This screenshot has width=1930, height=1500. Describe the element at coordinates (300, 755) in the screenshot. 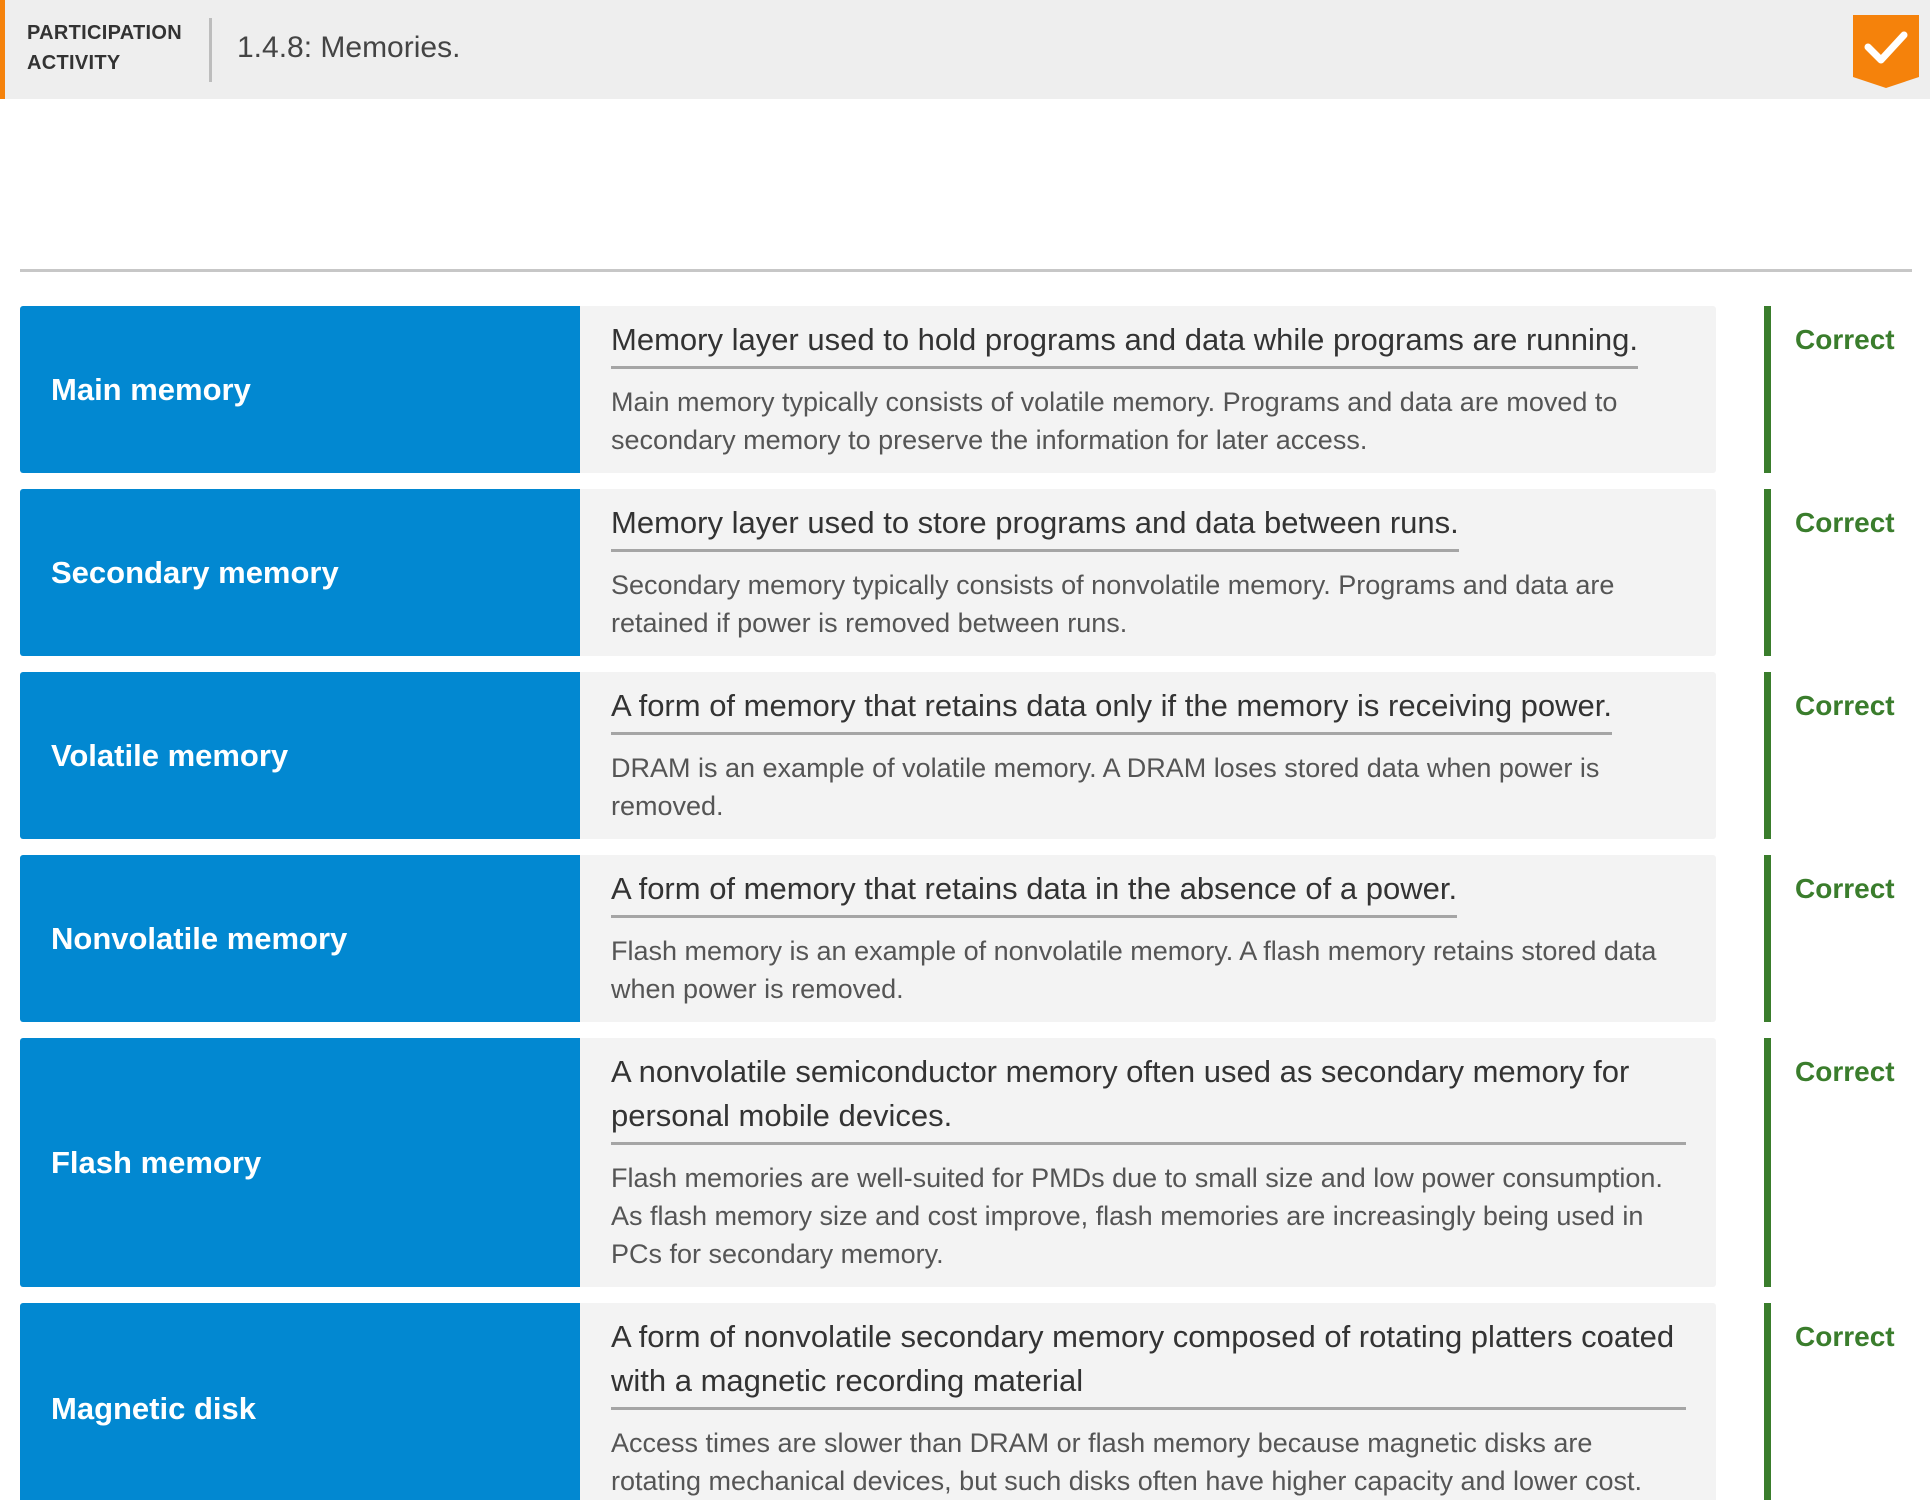

I see `term-volatile-memory: Volatile memory` at that location.